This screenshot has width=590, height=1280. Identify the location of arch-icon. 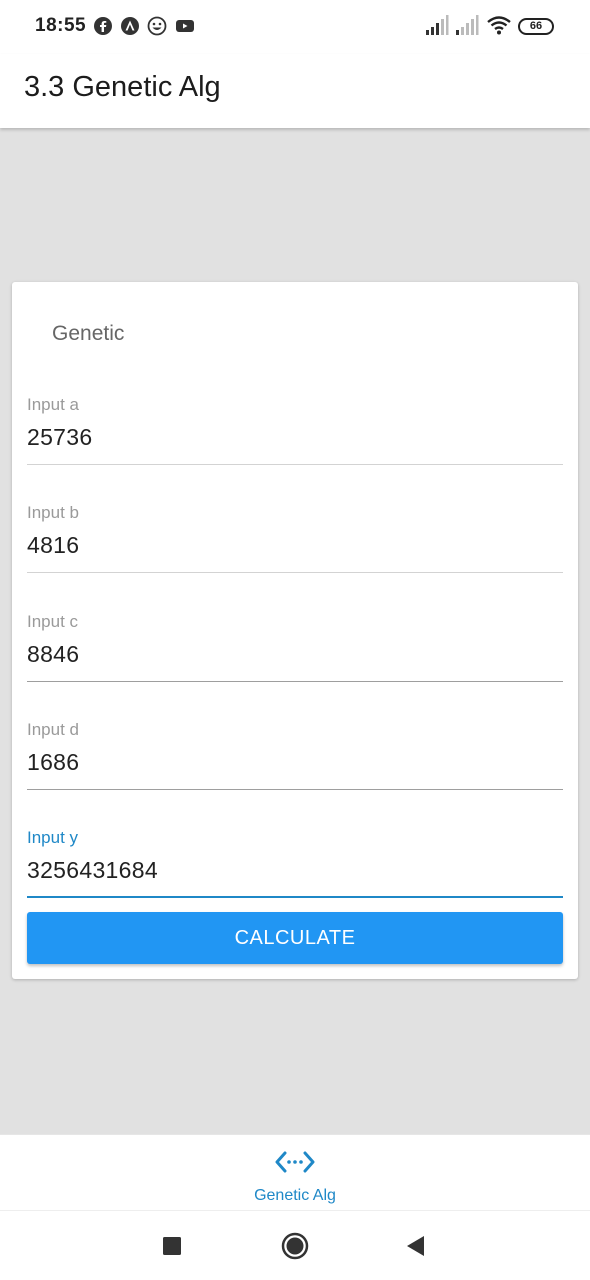
(130, 26).